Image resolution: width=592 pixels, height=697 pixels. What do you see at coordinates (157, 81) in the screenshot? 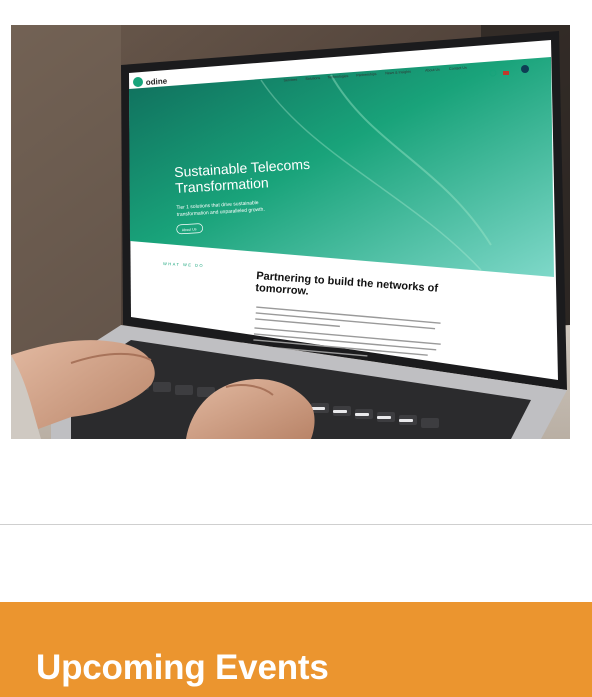
I see `screen-logo-text: odine` at bounding box center [157, 81].